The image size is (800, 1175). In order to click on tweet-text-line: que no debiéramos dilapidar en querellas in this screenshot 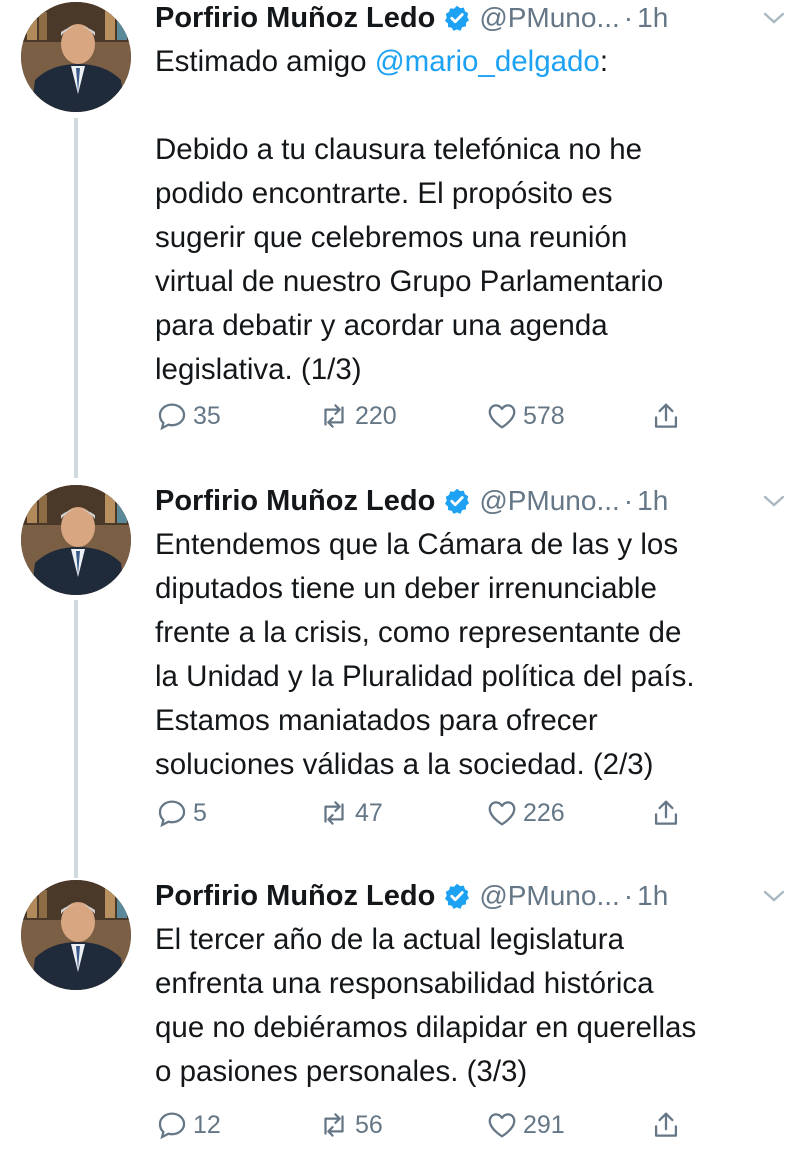, I will do `click(426, 1027)`.